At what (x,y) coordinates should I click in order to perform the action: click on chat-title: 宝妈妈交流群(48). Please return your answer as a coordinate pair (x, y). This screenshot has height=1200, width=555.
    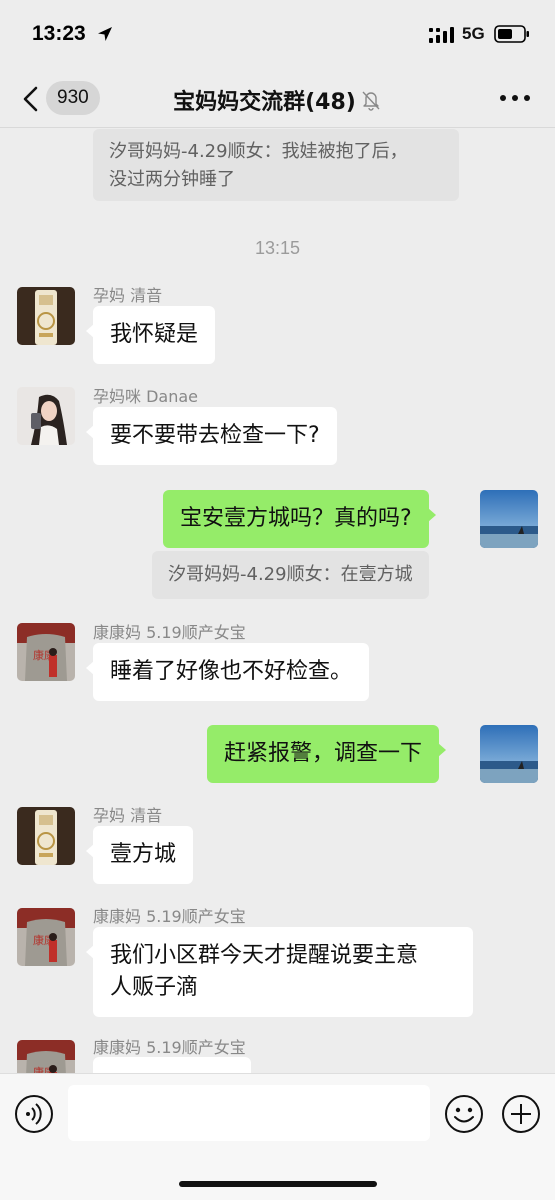
    Looking at the image, I should click on (277, 100).